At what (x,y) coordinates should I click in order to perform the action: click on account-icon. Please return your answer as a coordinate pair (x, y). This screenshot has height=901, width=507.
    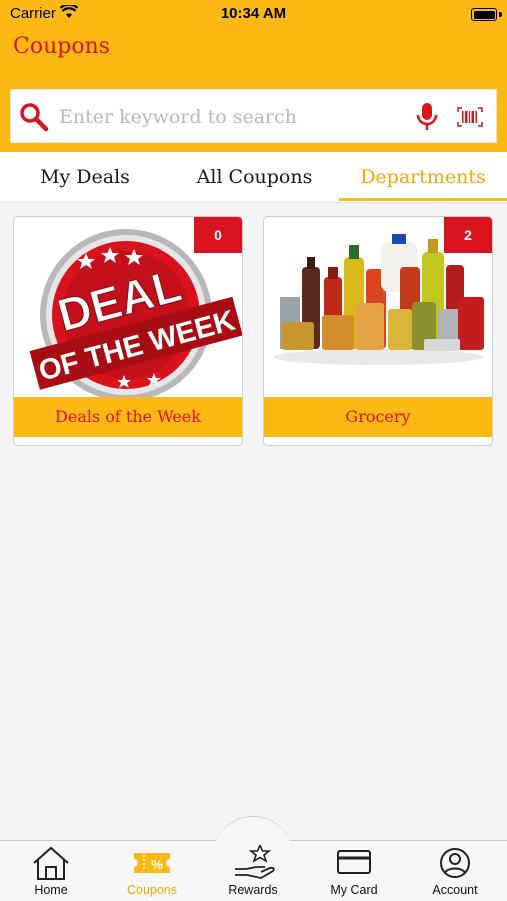
    Looking at the image, I should click on (455, 863).